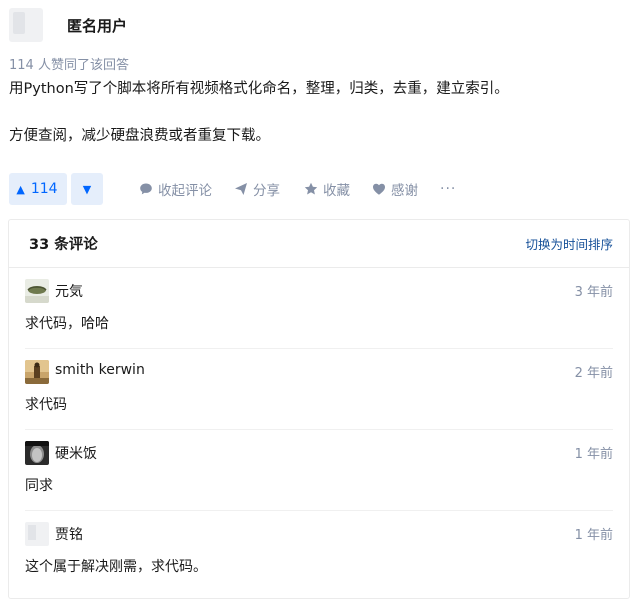 The width and height of the screenshot is (640, 599). What do you see at coordinates (46, 405) in the screenshot?
I see `comment-text: 求代码` at bounding box center [46, 405].